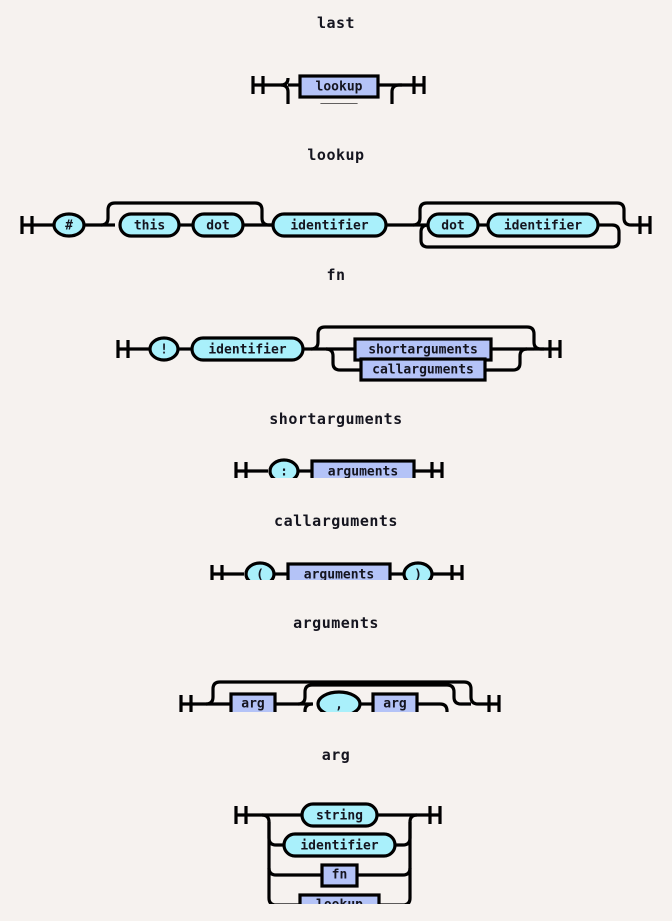 The height and width of the screenshot is (921, 672). Describe the element at coordinates (339, 901) in the screenshot. I see `node-label-arg-lookup: lookup` at that location.